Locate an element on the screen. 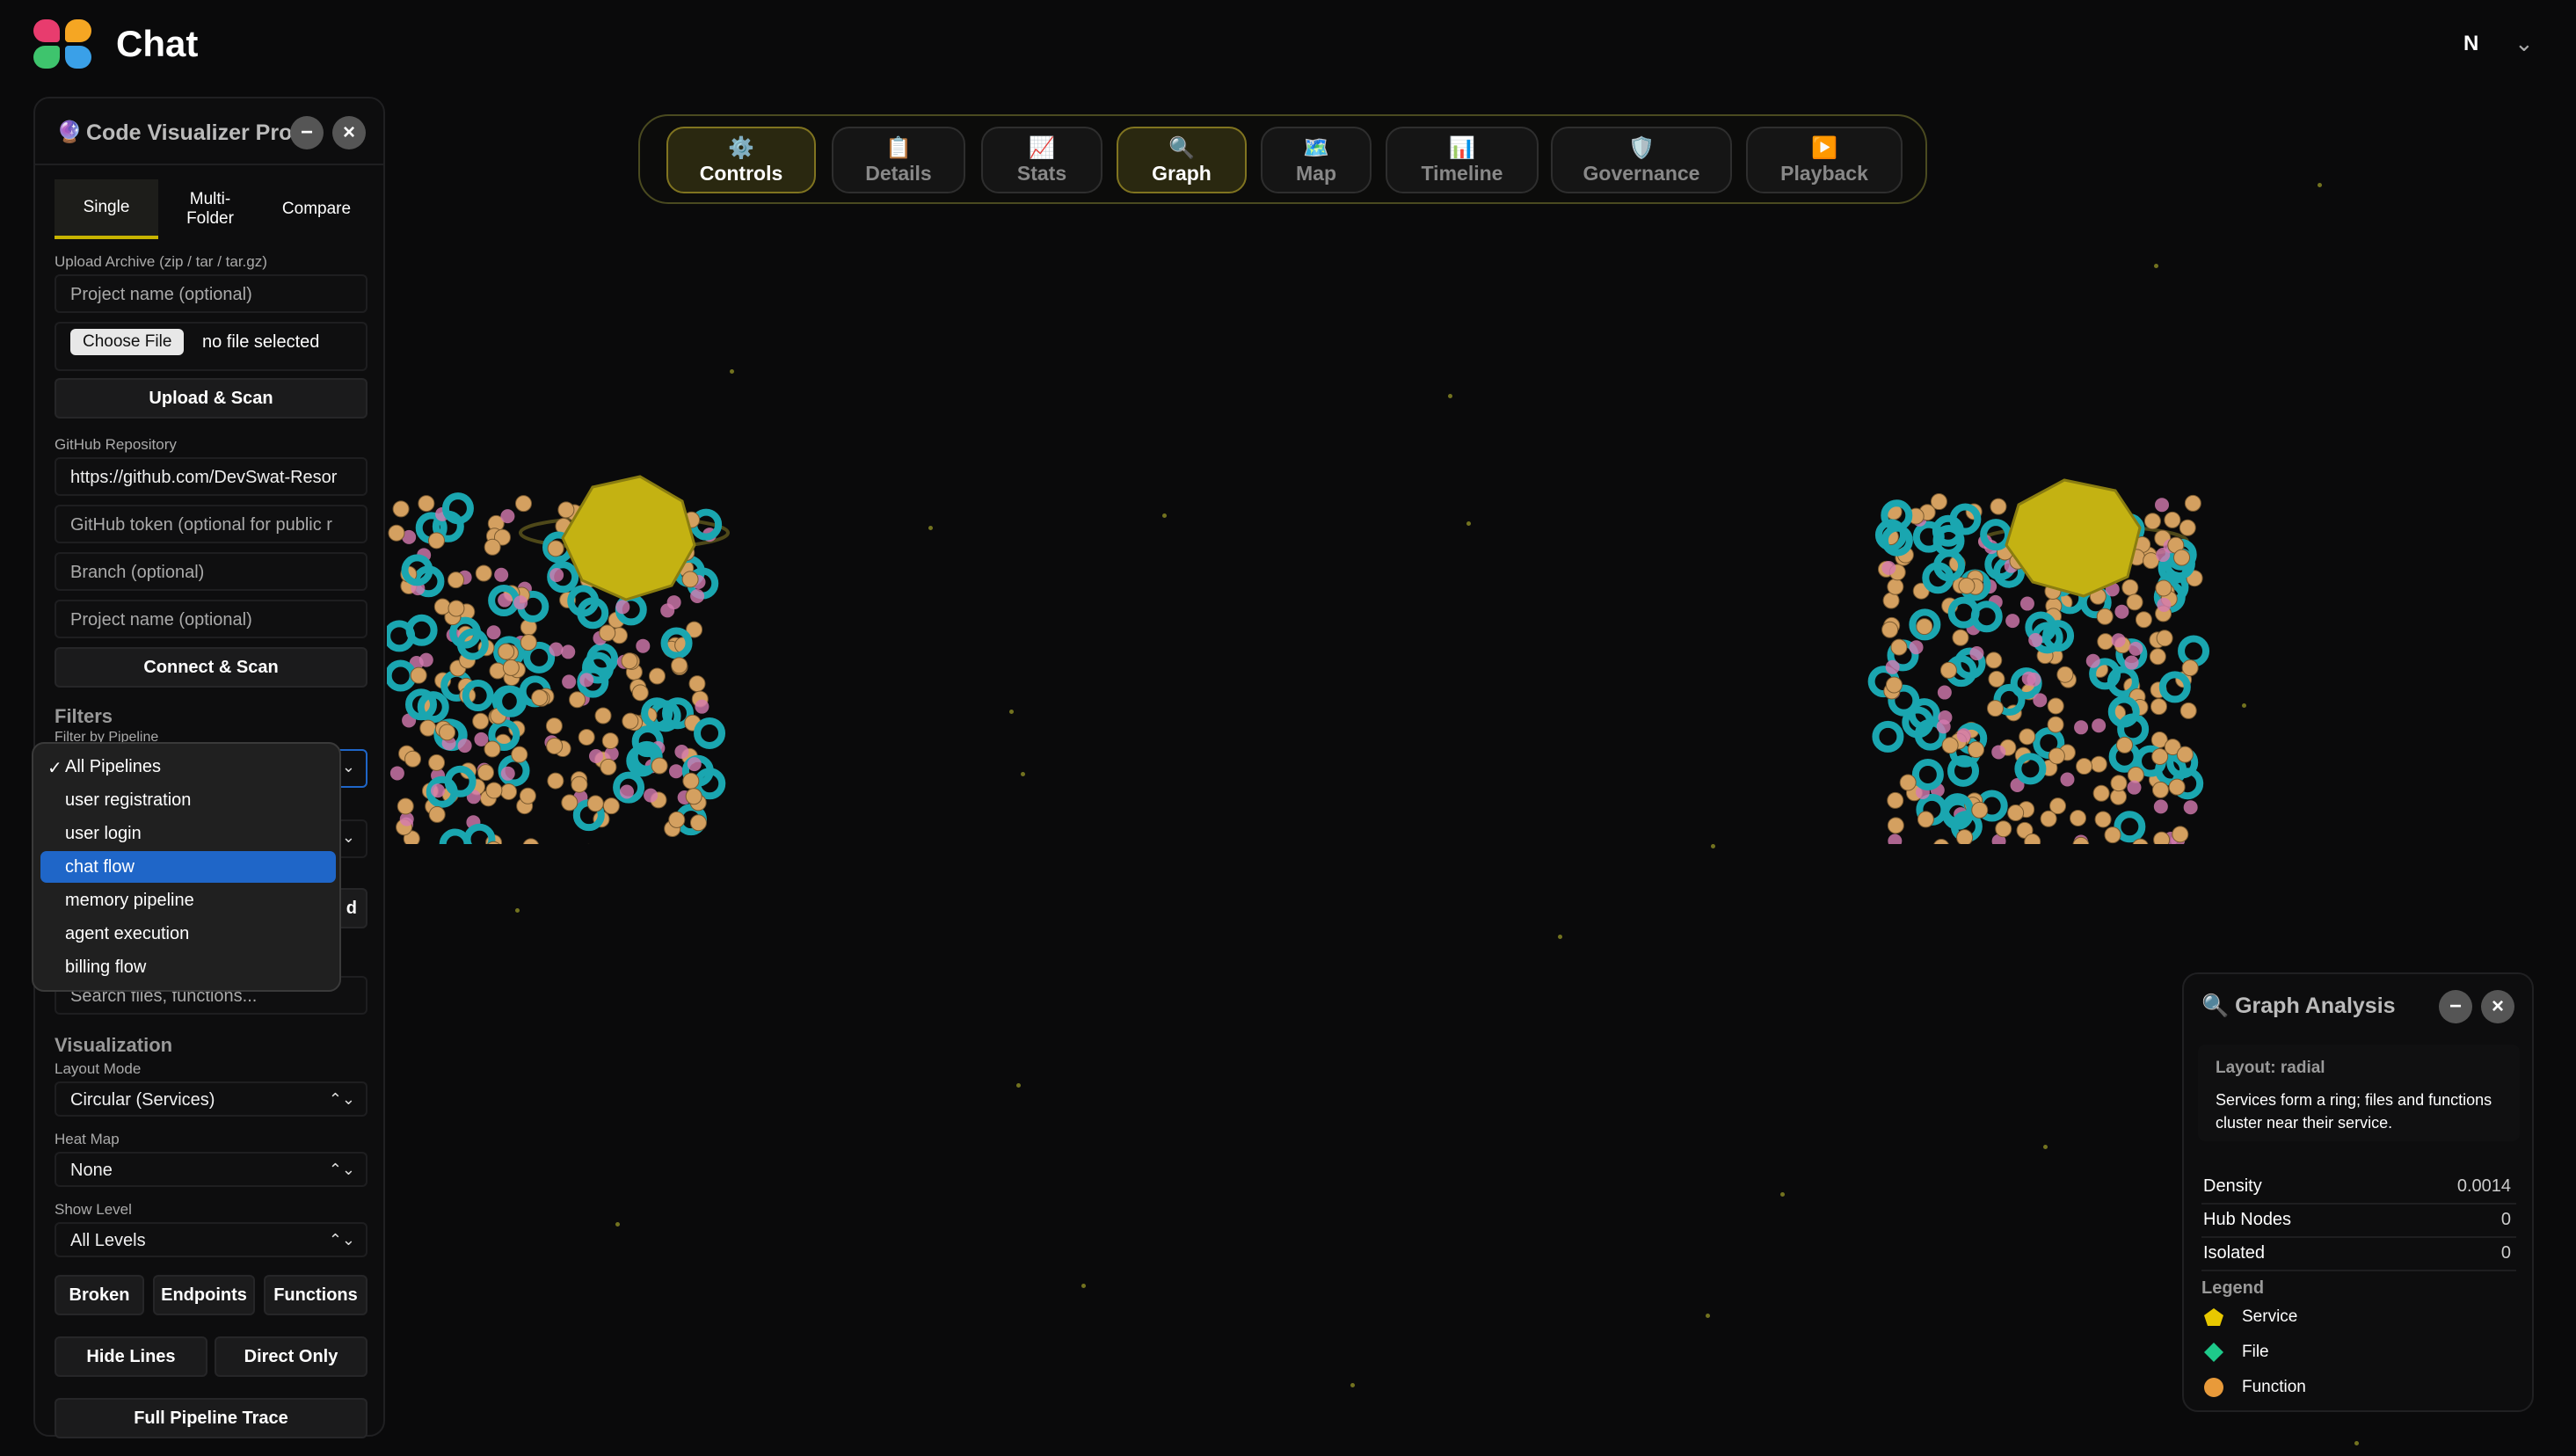 The height and width of the screenshot is (1456, 2576). tab-timeline: 📊 Timeline is located at coordinates (1462, 160).